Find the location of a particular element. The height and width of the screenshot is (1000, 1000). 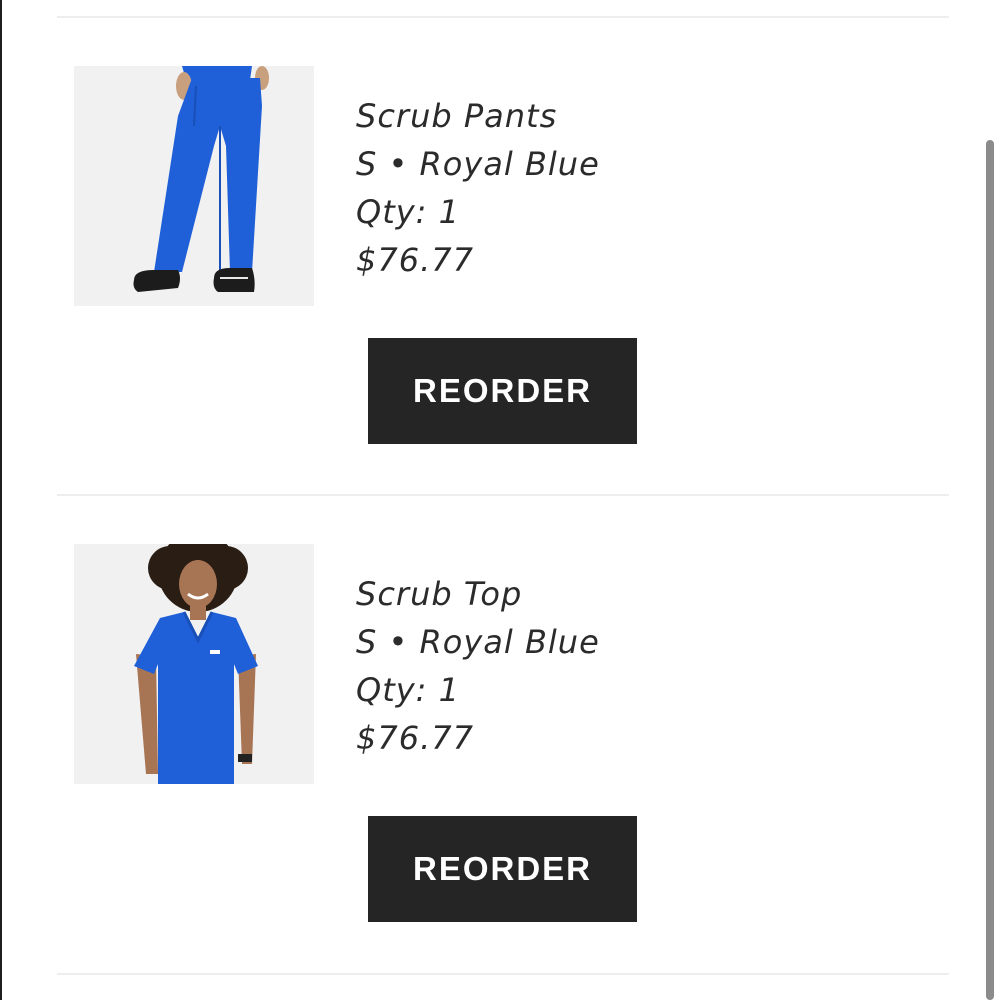

scrub-top-illustration is located at coordinates (194, 664).